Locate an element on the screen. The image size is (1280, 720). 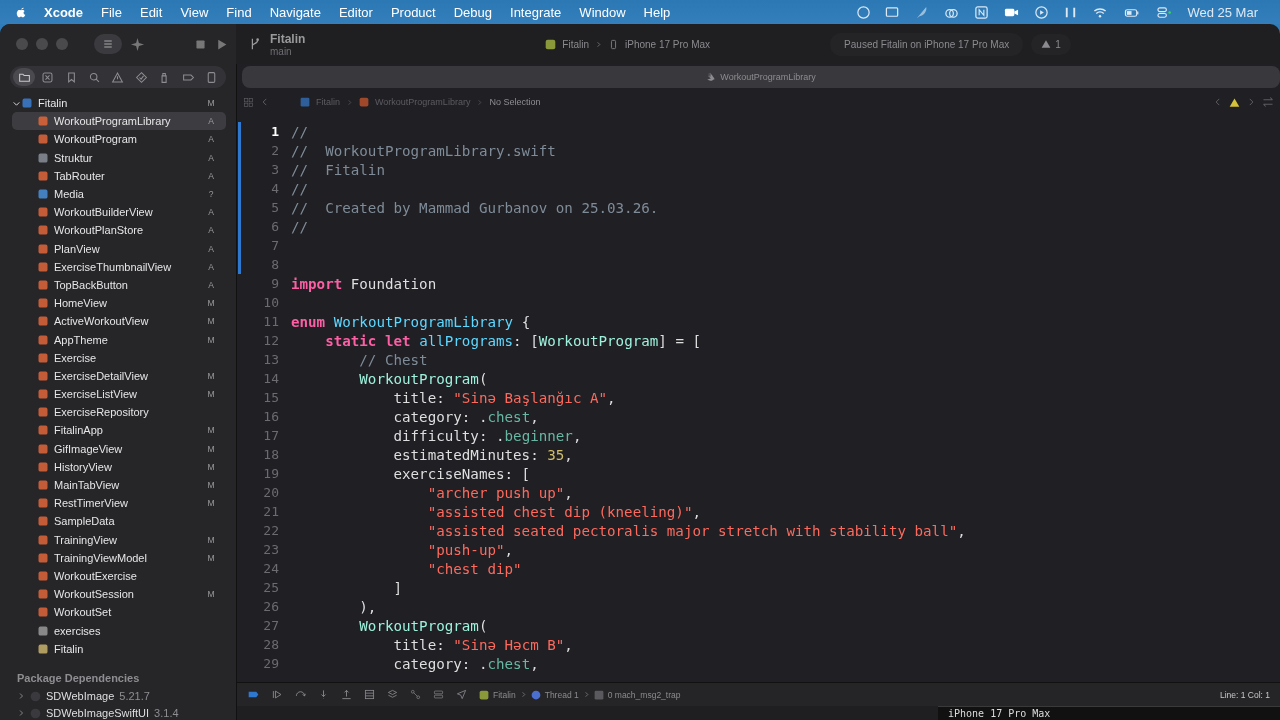
menu-item: Editor is located at coordinates (355, 12).